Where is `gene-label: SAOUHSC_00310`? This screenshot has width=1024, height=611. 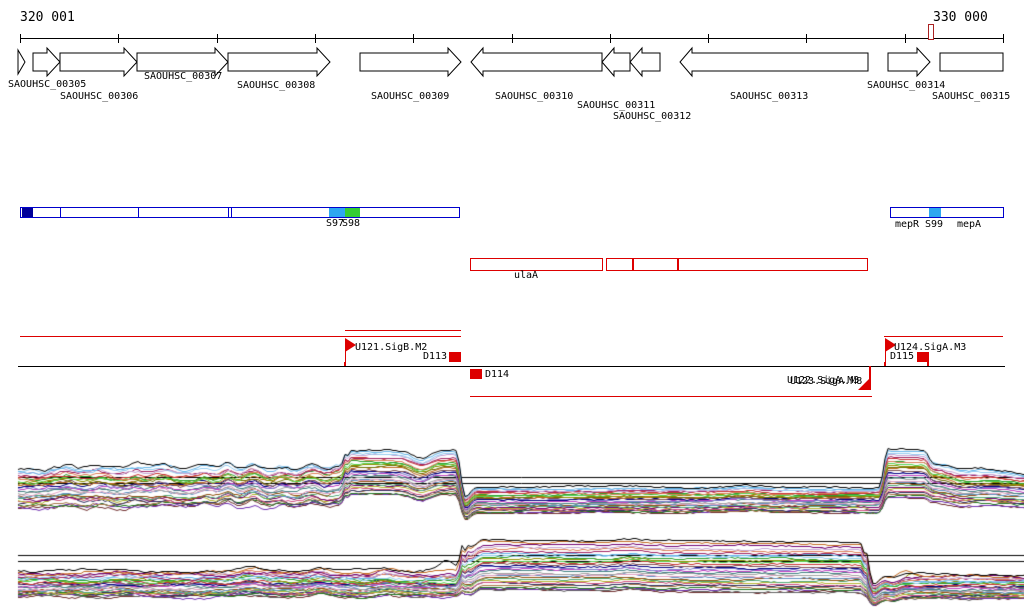 gene-label: SAOUHSC_00310 is located at coordinates (534, 96).